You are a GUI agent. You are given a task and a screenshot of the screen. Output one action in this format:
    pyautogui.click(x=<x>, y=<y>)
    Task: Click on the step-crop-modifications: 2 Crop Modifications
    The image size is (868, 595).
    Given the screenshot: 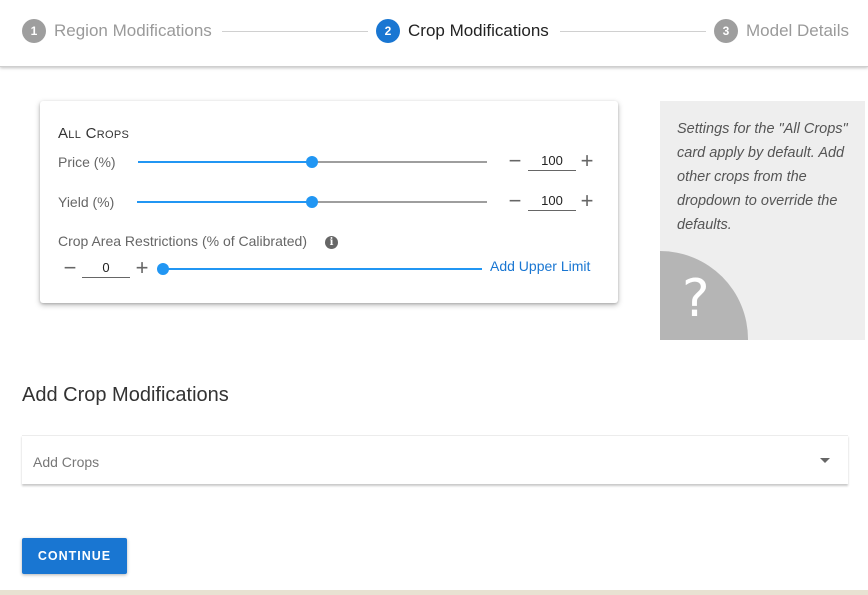 What is the action you would take?
    pyautogui.click(x=462, y=31)
    